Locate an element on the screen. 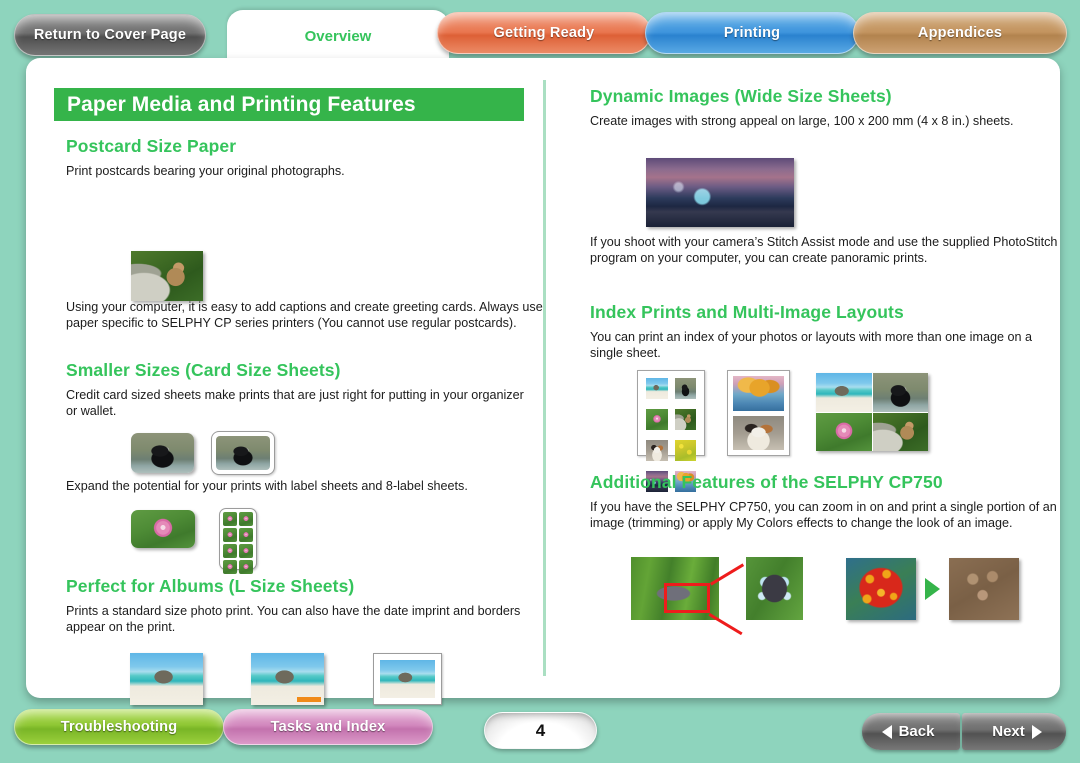 The image size is (1080, 763). section-heading: Perfect for Albums (L Size Sheets) is located at coordinates (210, 586).